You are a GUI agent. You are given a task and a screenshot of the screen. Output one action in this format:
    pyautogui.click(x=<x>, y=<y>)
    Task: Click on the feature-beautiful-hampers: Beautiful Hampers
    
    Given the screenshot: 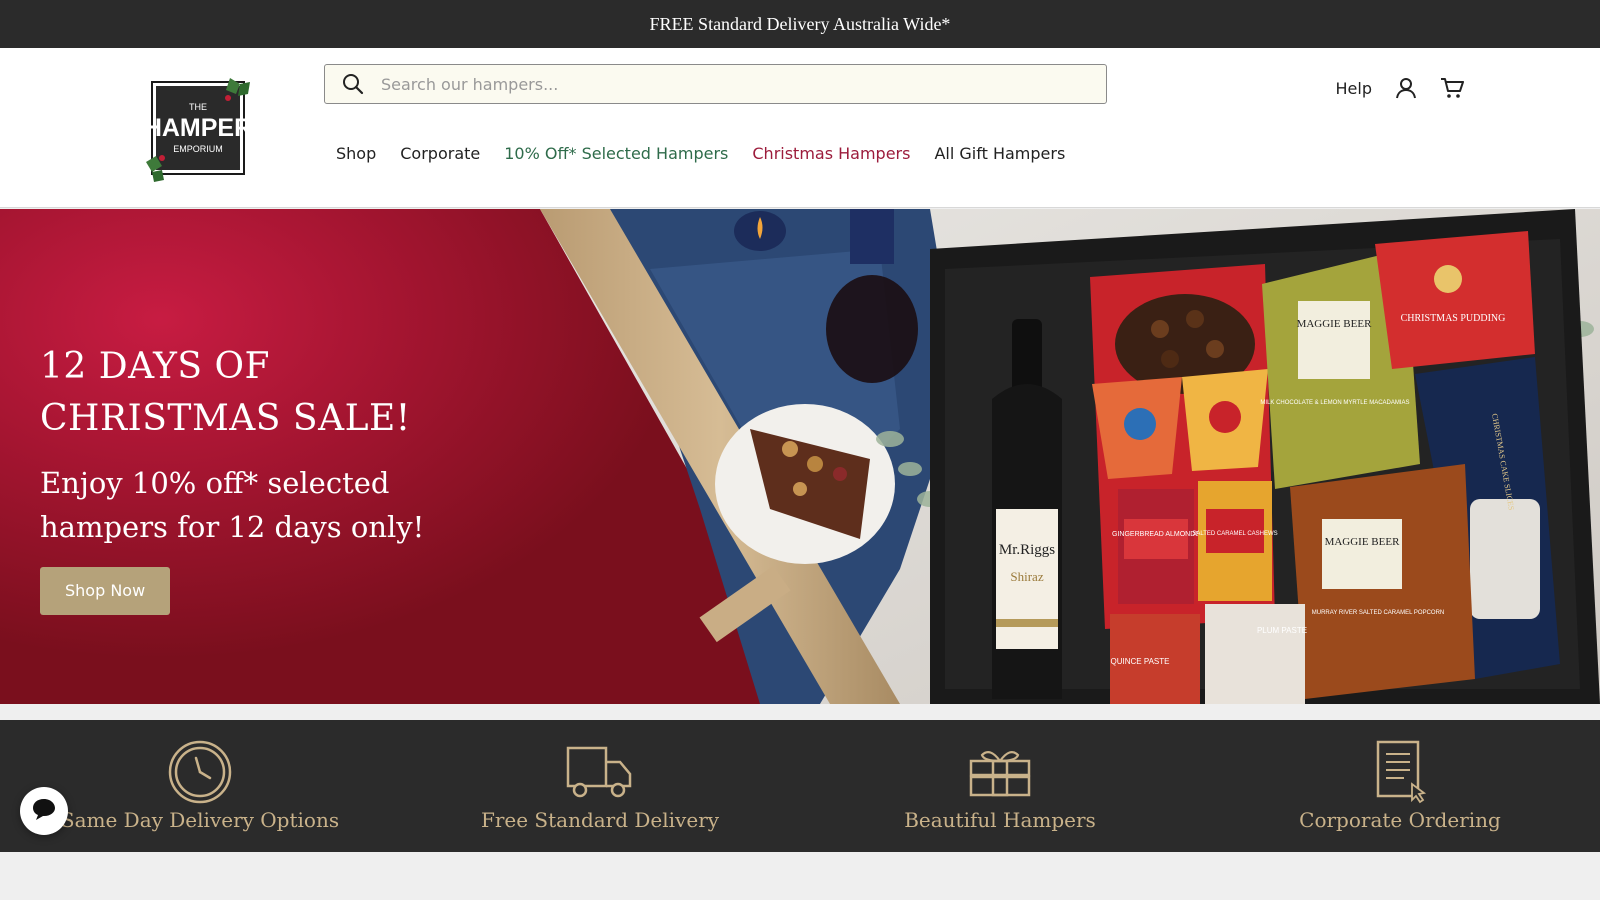 What is the action you would take?
    pyautogui.click(x=1000, y=786)
    